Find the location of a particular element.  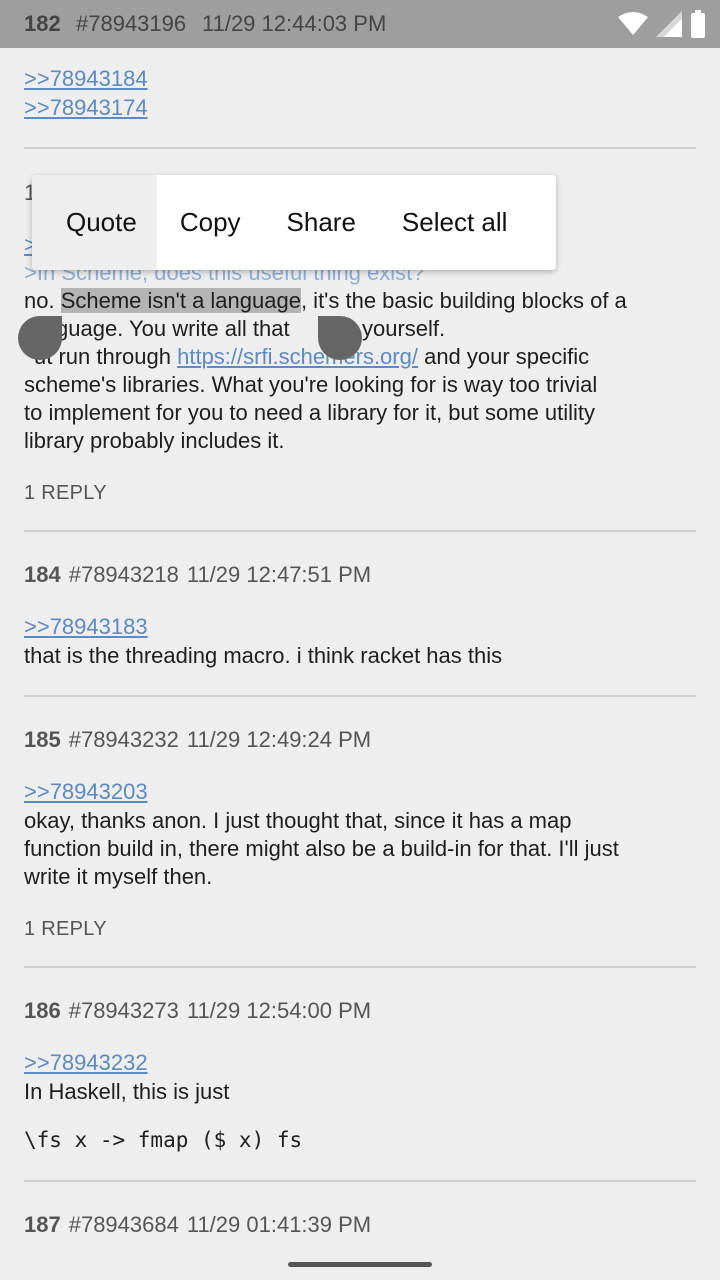

menu-item-select-all: Select all is located at coordinates (455, 222).